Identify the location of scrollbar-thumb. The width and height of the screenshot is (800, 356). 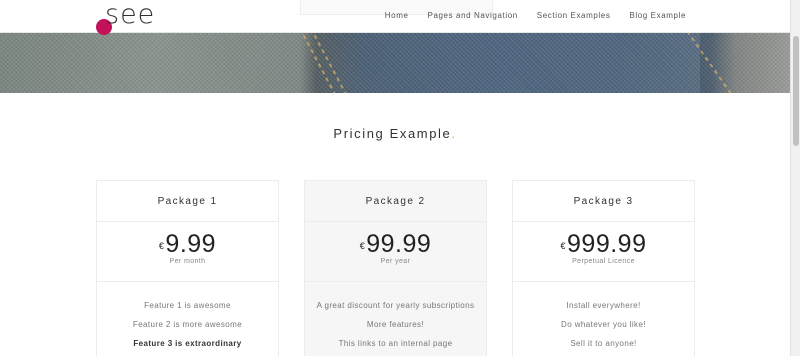
(796, 91).